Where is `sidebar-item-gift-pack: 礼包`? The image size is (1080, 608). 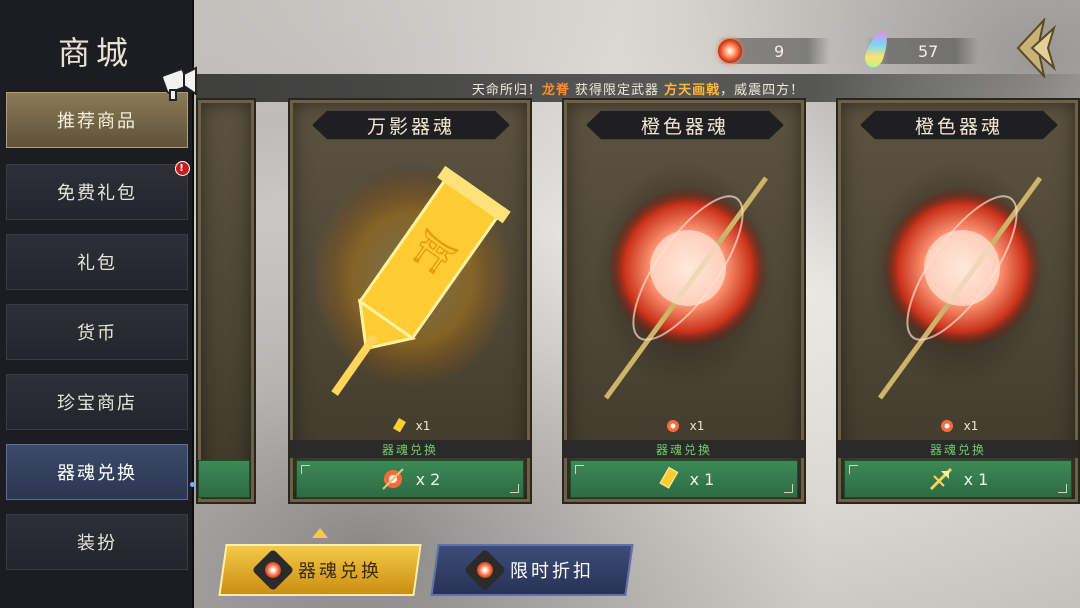 sidebar-item-gift-pack: 礼包 is located at coordinates (97, 262).